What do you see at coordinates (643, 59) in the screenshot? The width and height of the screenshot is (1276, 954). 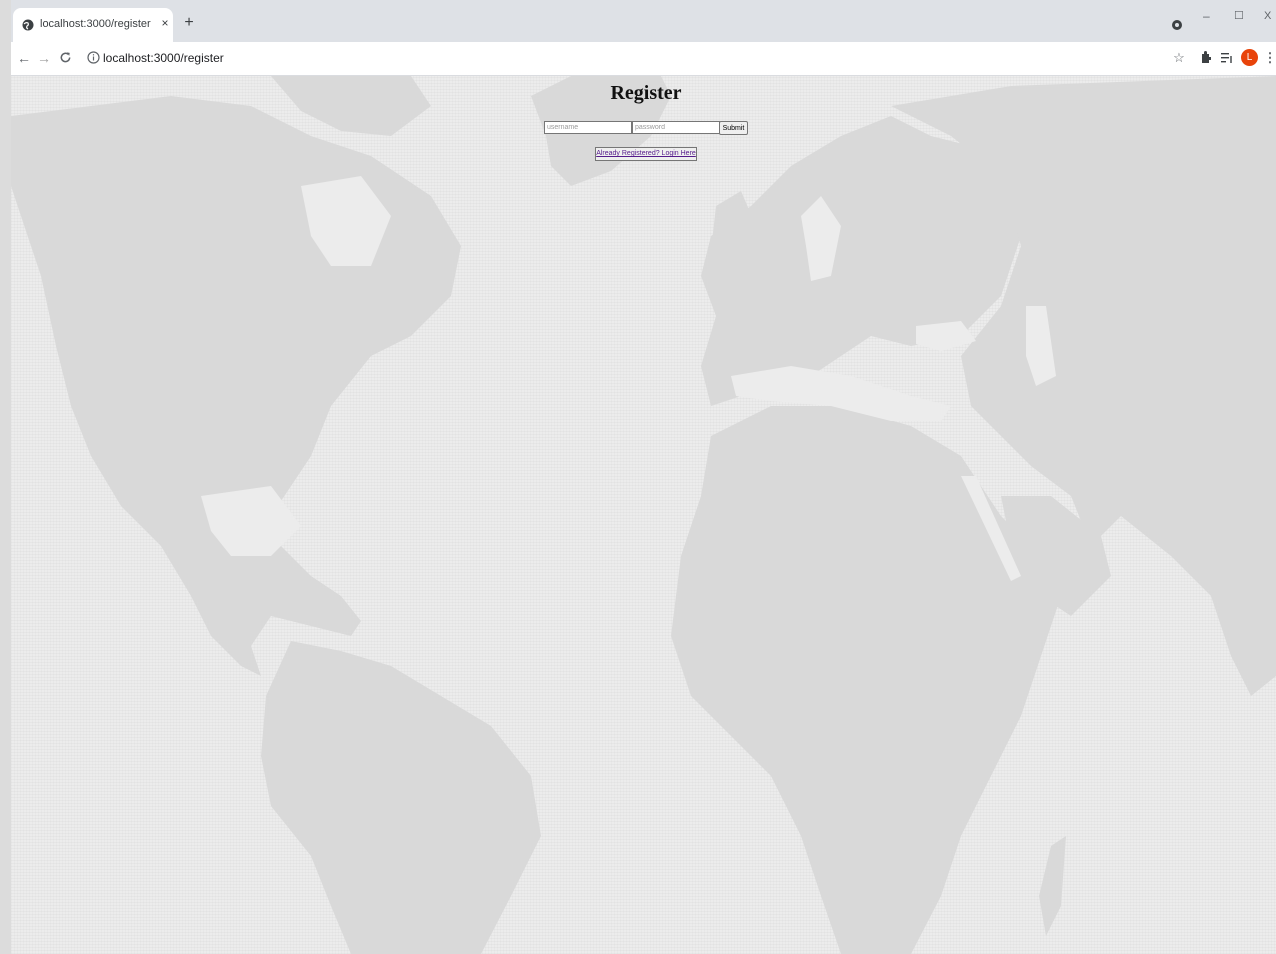 I see `browser-toolbar: ← → localhost:3000/register ☆ L ⋮` at bounding box center [643, 59].